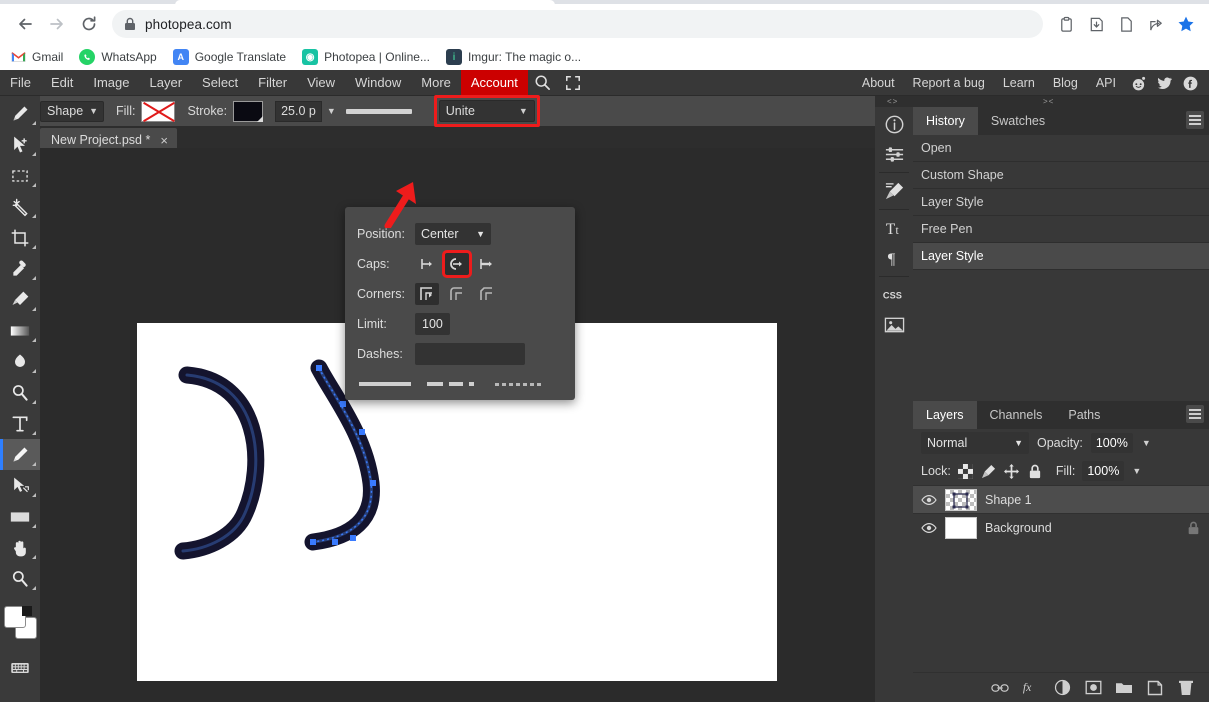 The width and height of the screenshot is (1209, 702). What do you see at coordinates (457, 264) in the screenshot?
I see `round-cap-icon` at bounding box center [457, 264].